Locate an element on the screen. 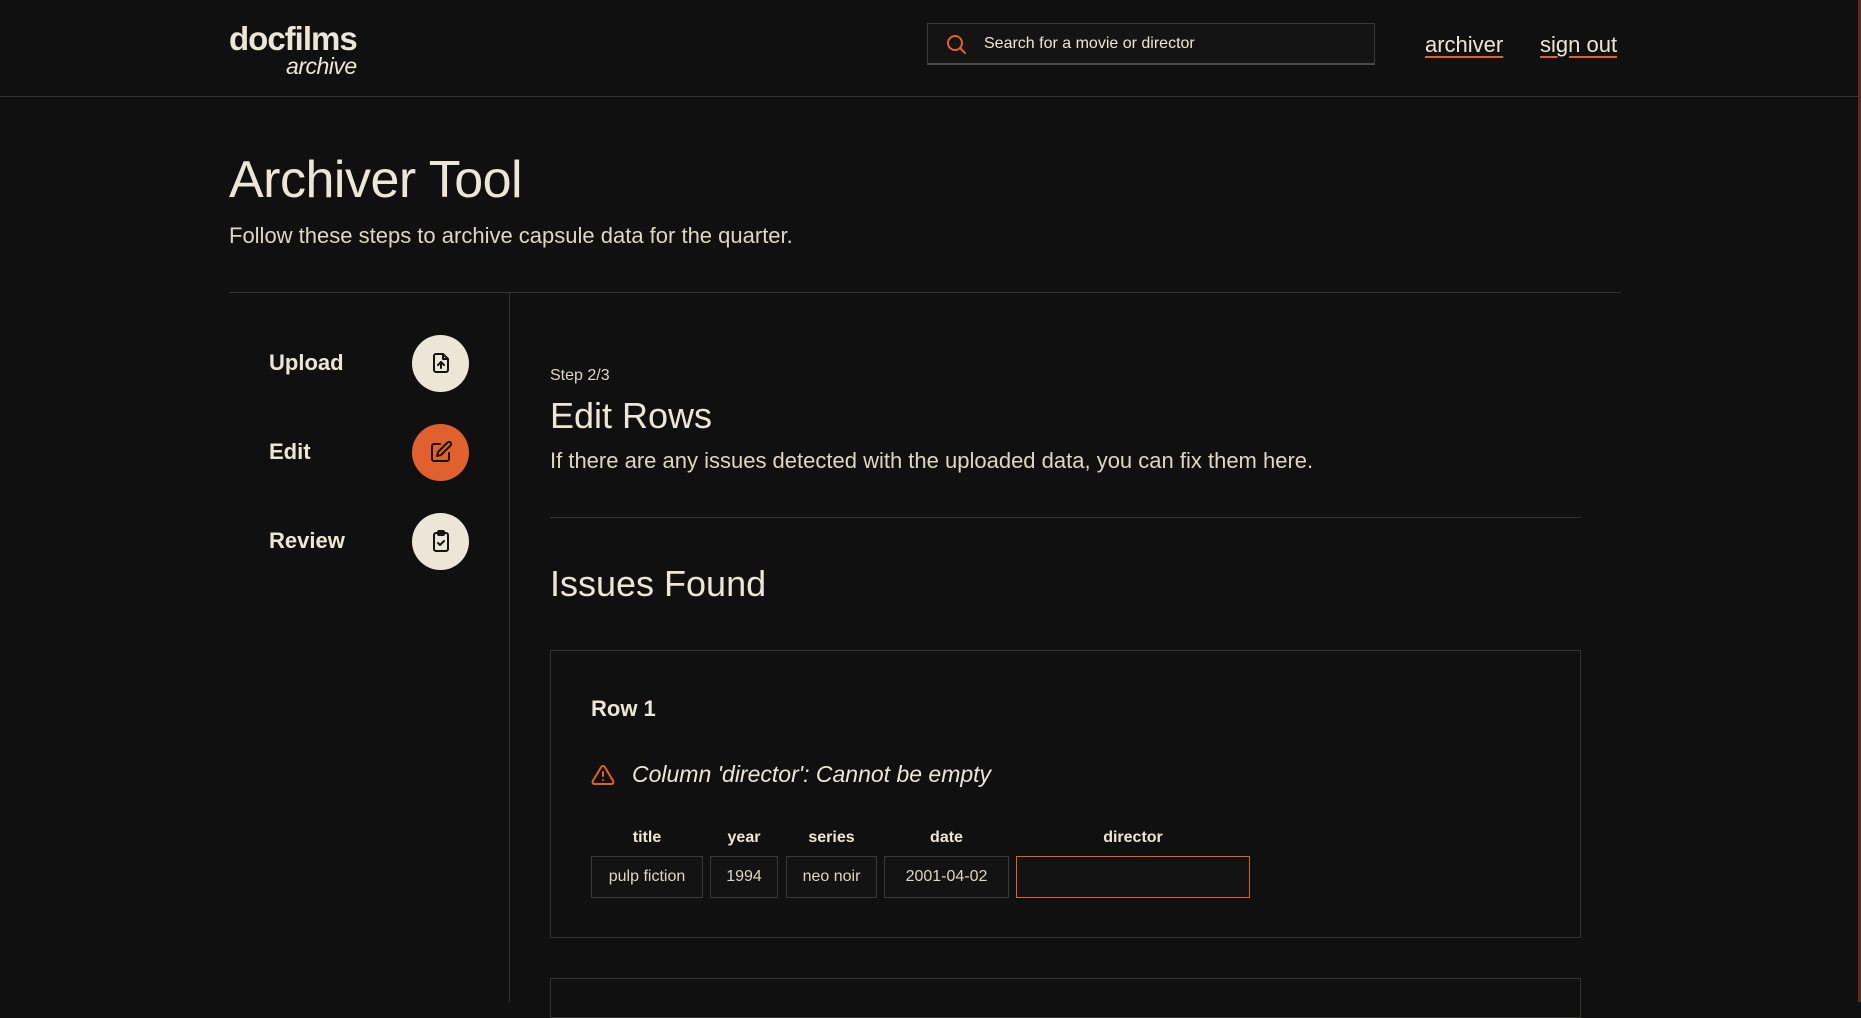 The height and width of the screenshot is (1018, 1861). column-header-date: date is located at coordinates (946, 837).